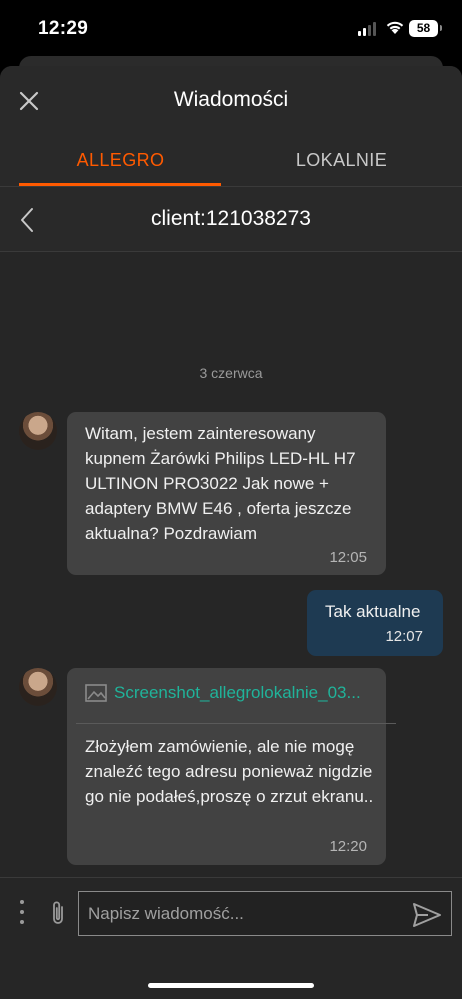  Describe the element at coordinates (348, 846) in the screenshot. I see `message-time: 12:20` at that location.